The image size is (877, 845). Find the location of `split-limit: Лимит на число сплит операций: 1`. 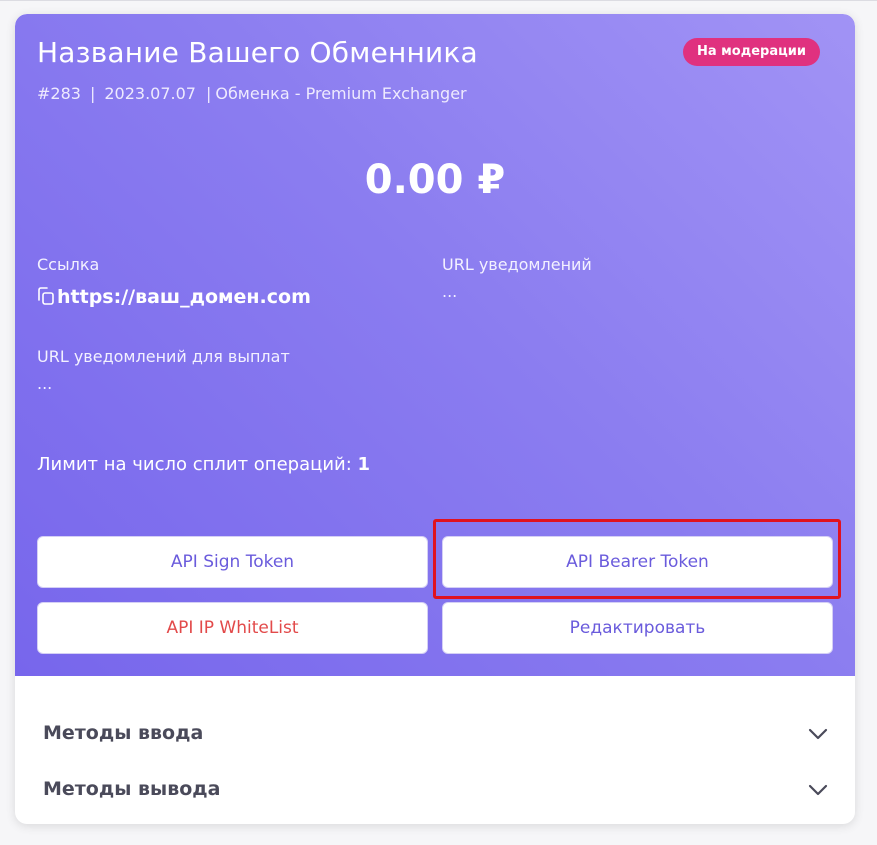

split-limit: Лимит на число сплит операций: 1 is located at coordinates (203, 464).